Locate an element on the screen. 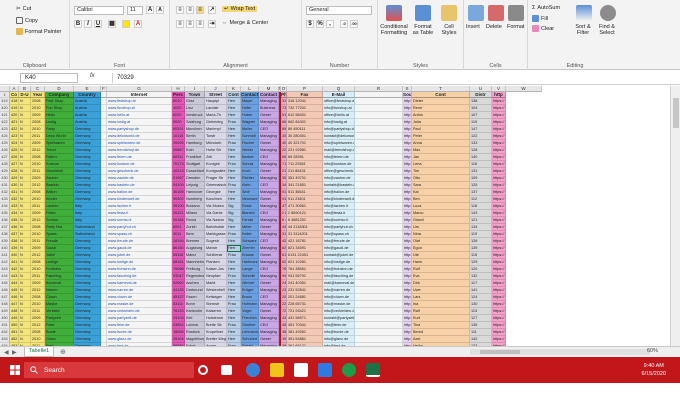 The image size is (680, 411). table-cell: Switzerland is located at coordinates (87, 234).